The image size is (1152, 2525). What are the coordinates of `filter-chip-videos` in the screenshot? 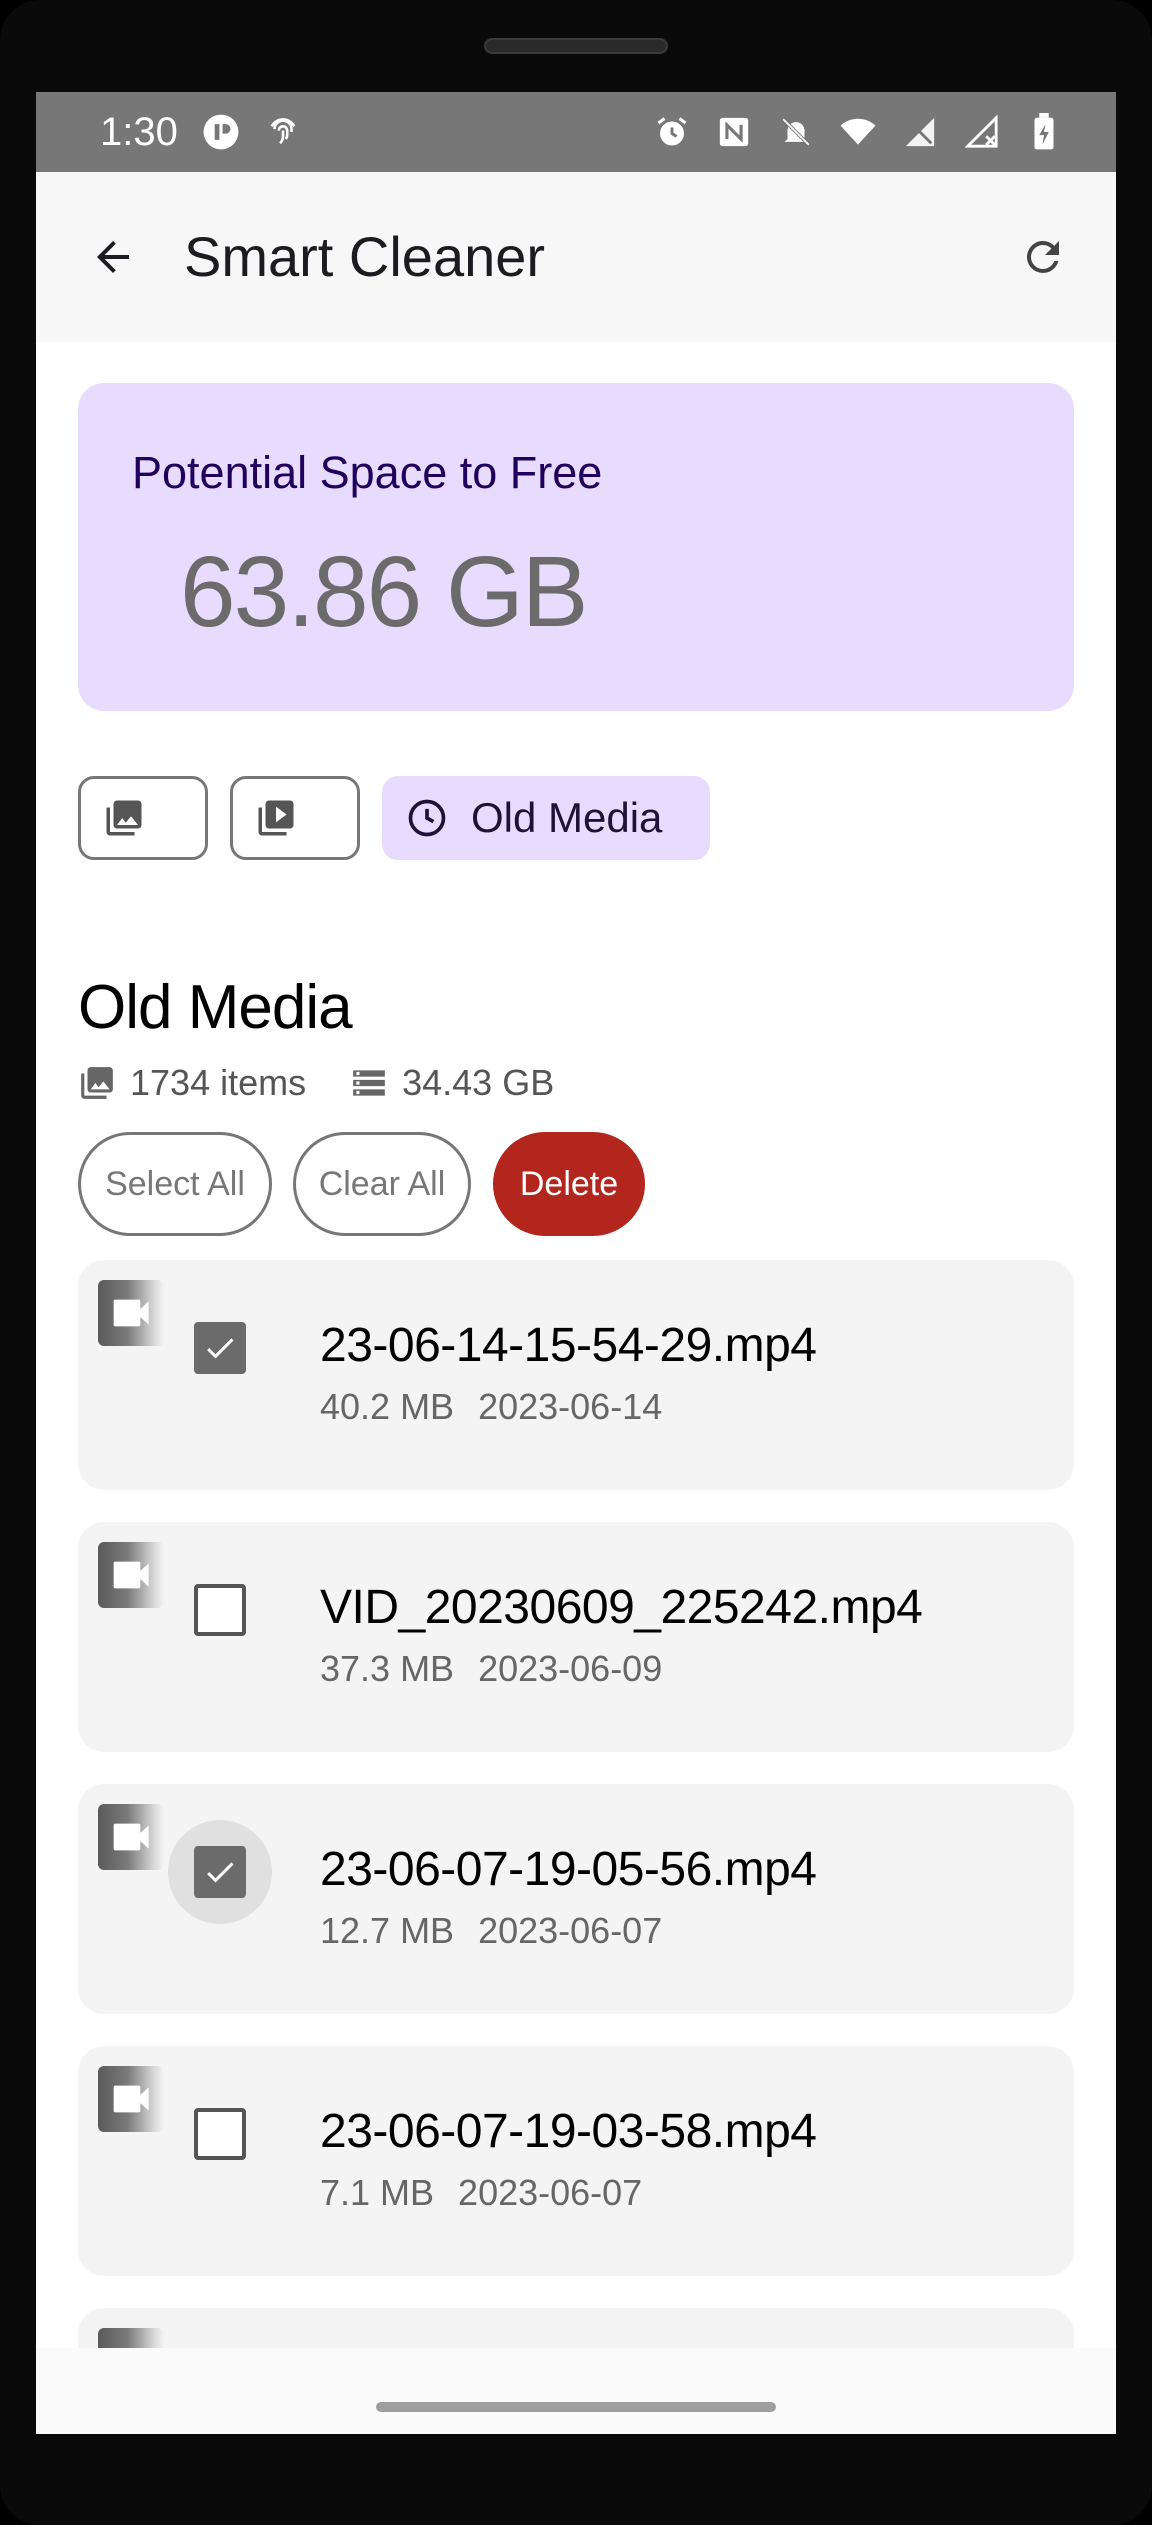 It's located at (295, 818).